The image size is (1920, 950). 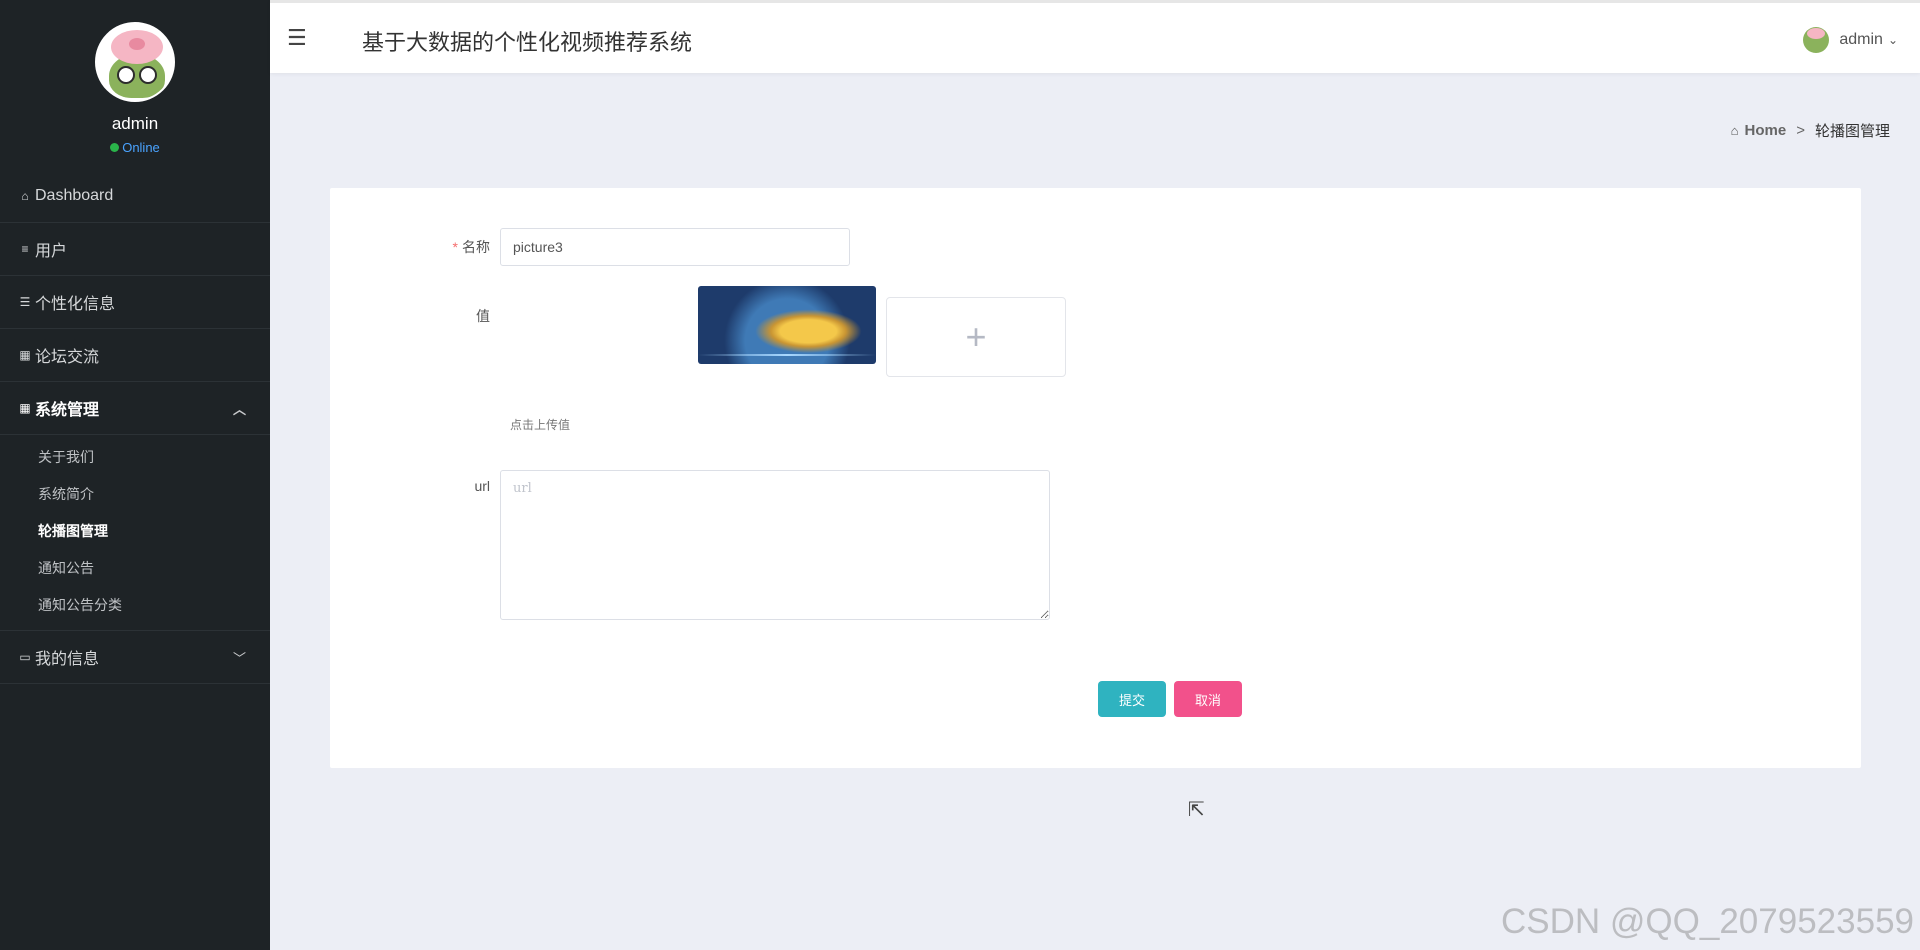 What do you see at coordinates (135, 196) in the screenshot?
I see `sidebar-item-dashboard: ⌂ Dashboard` at bounding box center [135, 196].